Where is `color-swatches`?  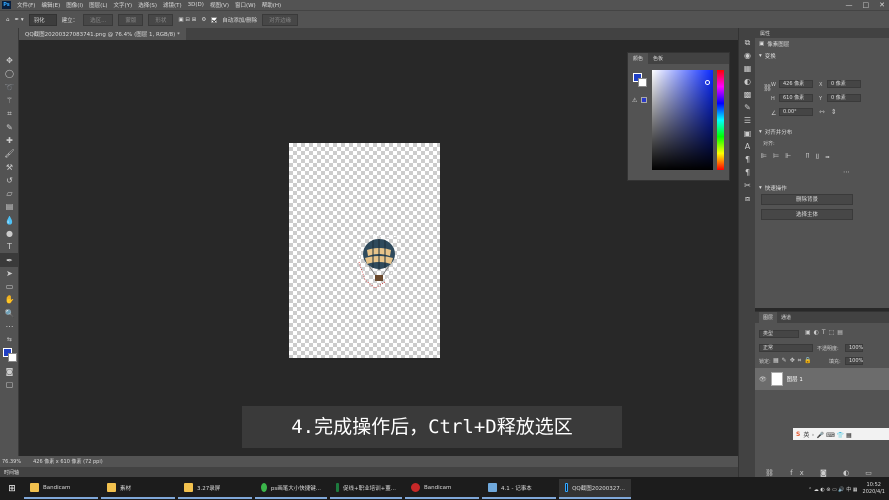
color-swatches is located at coordinates (9, 356).